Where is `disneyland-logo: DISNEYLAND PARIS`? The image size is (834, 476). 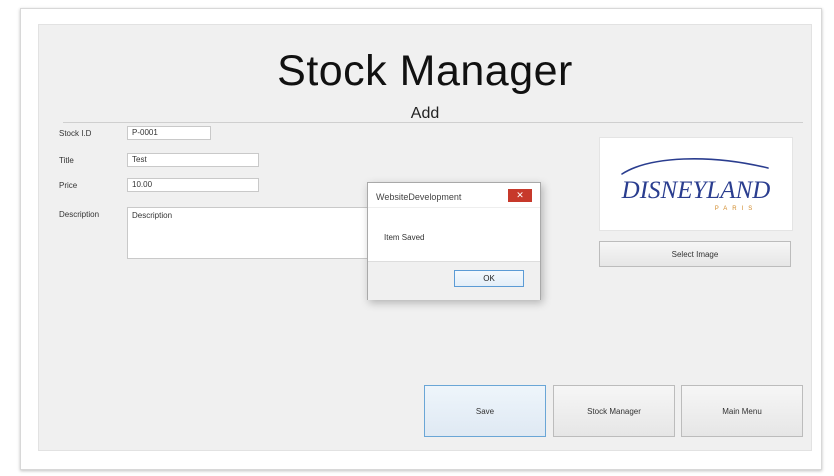
disneyland-logo: DISNEYLAND PARIS is located at coordinates (696, 185).